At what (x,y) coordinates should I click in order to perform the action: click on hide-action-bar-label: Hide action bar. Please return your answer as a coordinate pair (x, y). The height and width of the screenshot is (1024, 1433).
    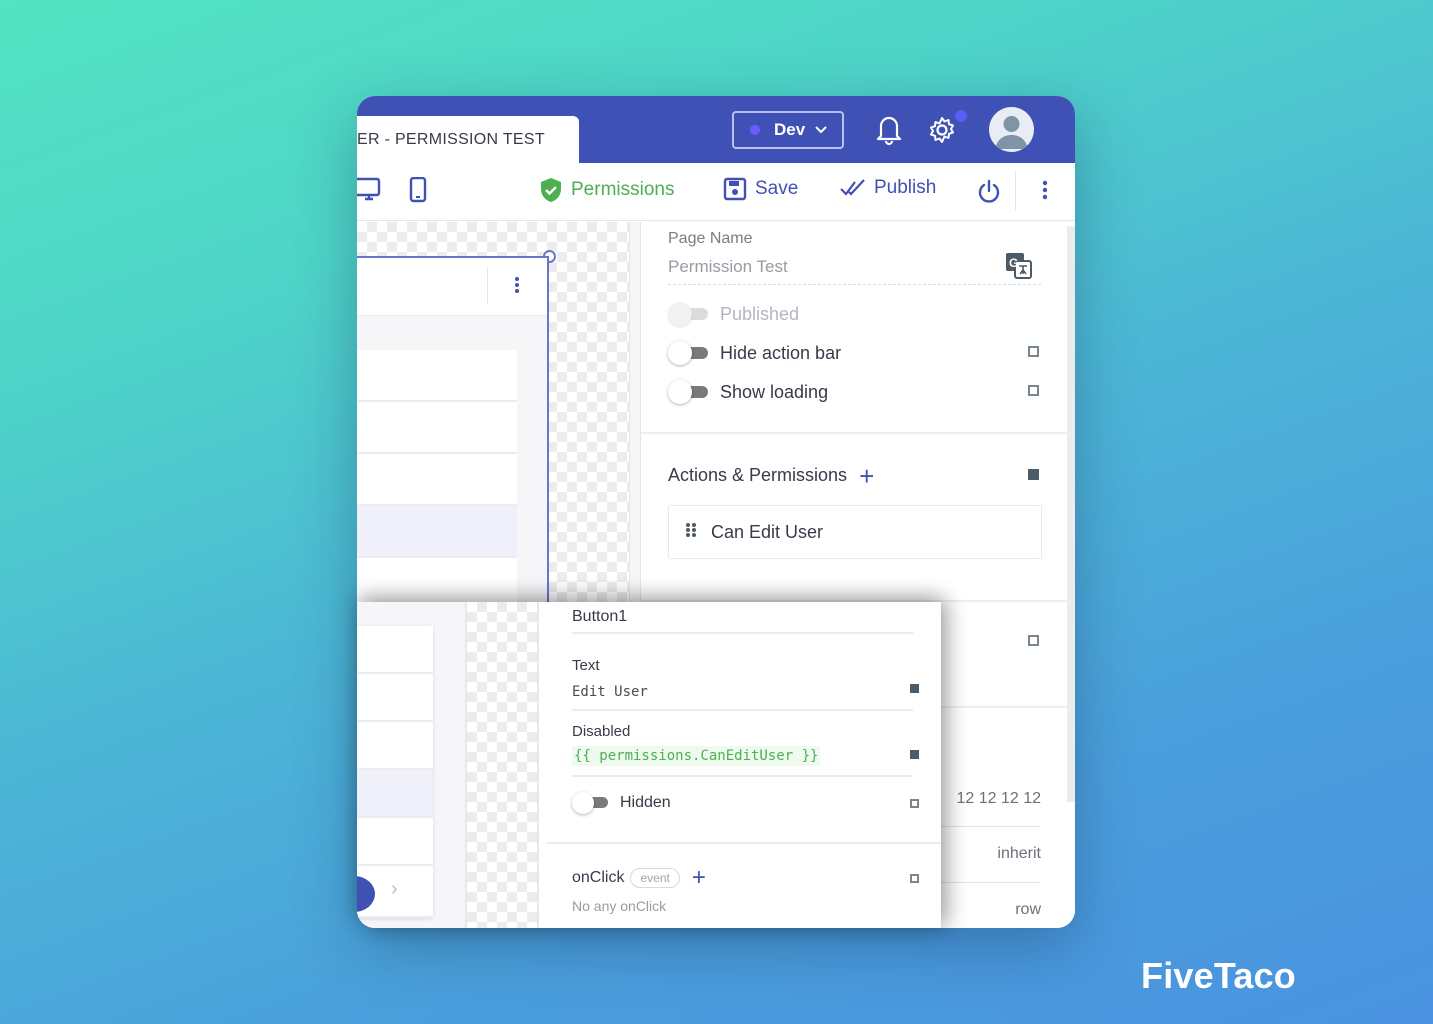
    Looking at the image, I should click on (781, 352).